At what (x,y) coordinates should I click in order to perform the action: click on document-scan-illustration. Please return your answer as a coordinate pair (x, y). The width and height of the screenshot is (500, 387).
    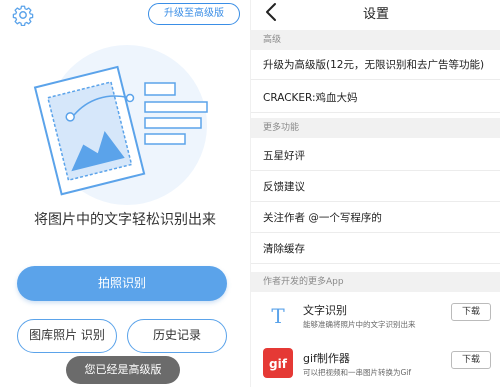
    Looking at the image, I should click on (120, 125).